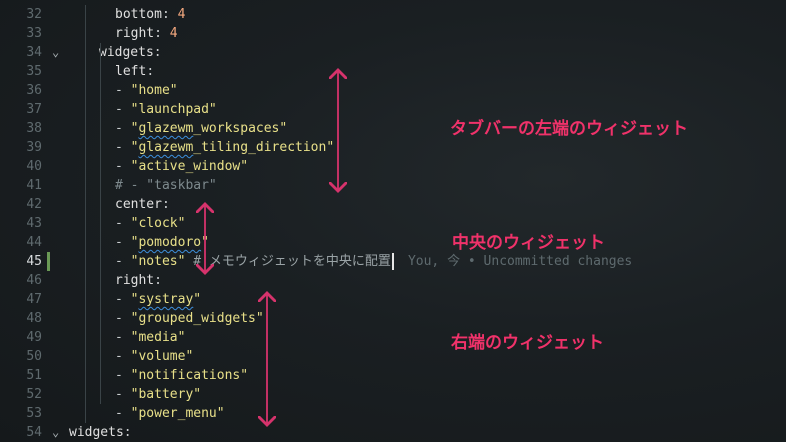 This screenshot has width=786, height=442. What do you see at coordinates (528, 243) in the screenshot?
I see `center-widgets-label: 中央のウィジェット` at bounding box center [528, 243].